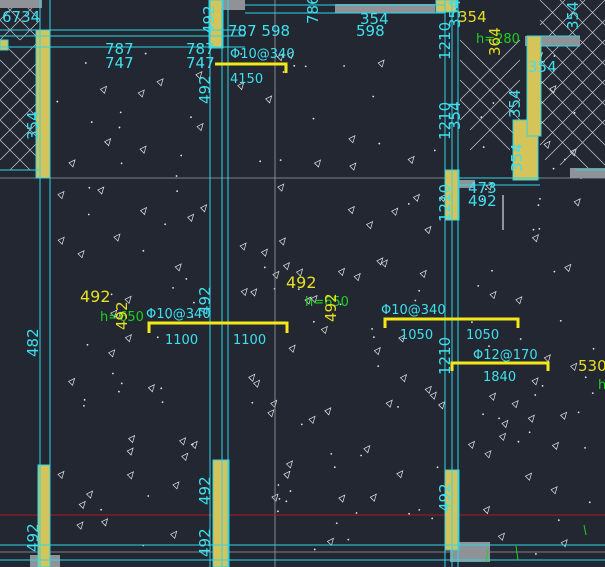 The height and width of the screenshot is (567, 605). I want to click on label-elev-492-left: 492, so click(95, 296).